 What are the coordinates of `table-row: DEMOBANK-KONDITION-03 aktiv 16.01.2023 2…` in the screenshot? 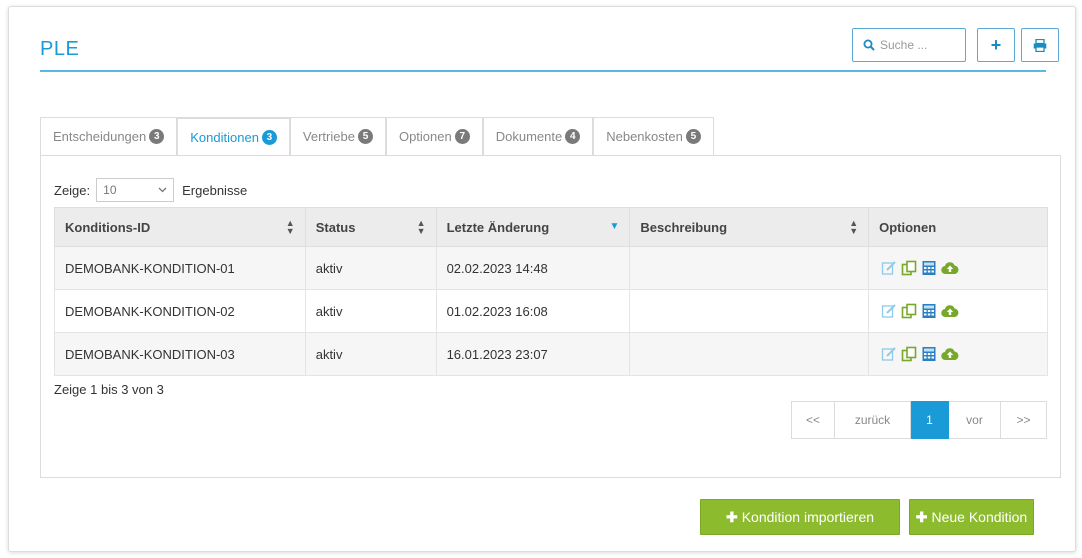 It's located at (551, 354).